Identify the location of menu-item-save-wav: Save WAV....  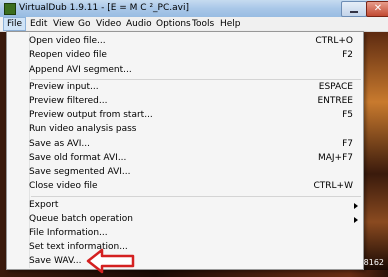
(185, 262).